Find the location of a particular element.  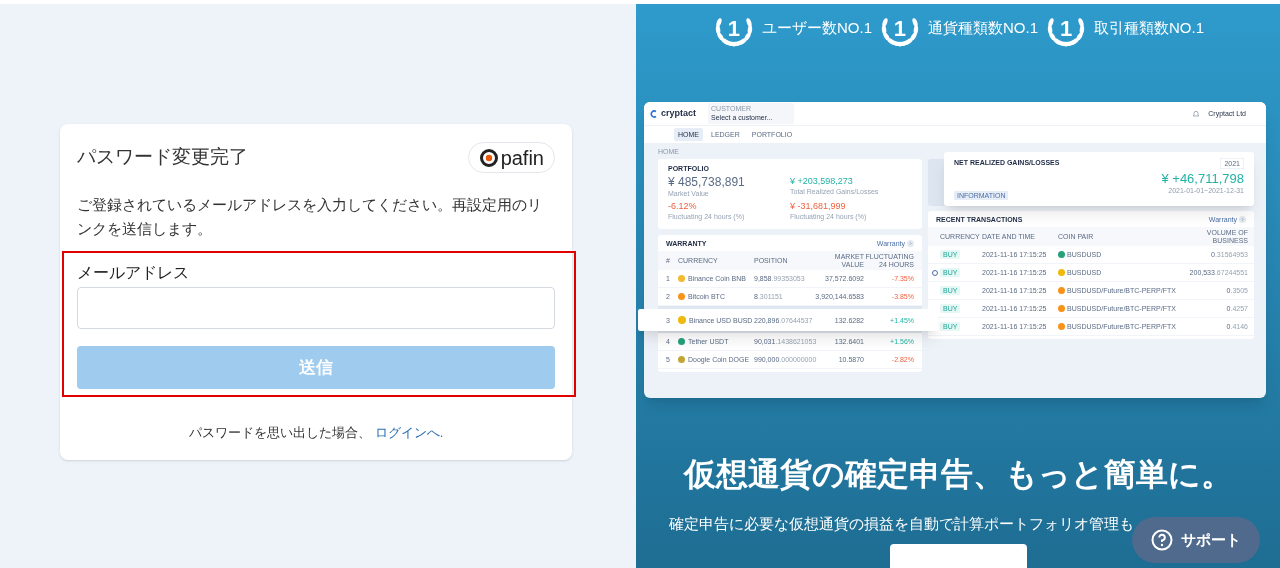

metric-value: ¥ +203,598,273 is located at coordinates (822, 181).